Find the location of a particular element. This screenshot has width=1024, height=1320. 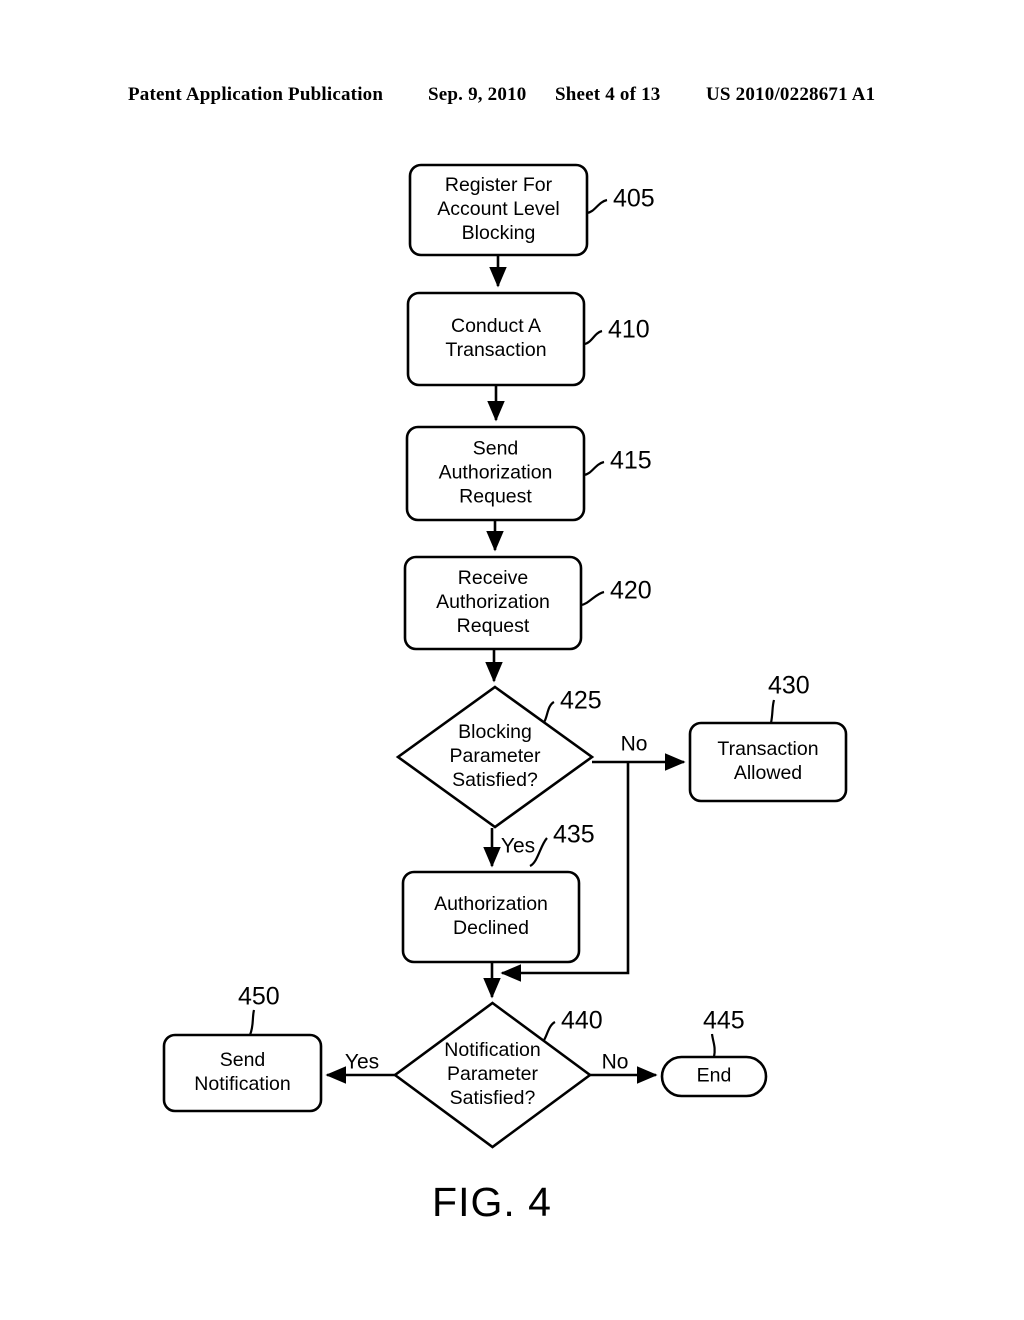

node-label-line: Register For is located at coordinates (499, 185).